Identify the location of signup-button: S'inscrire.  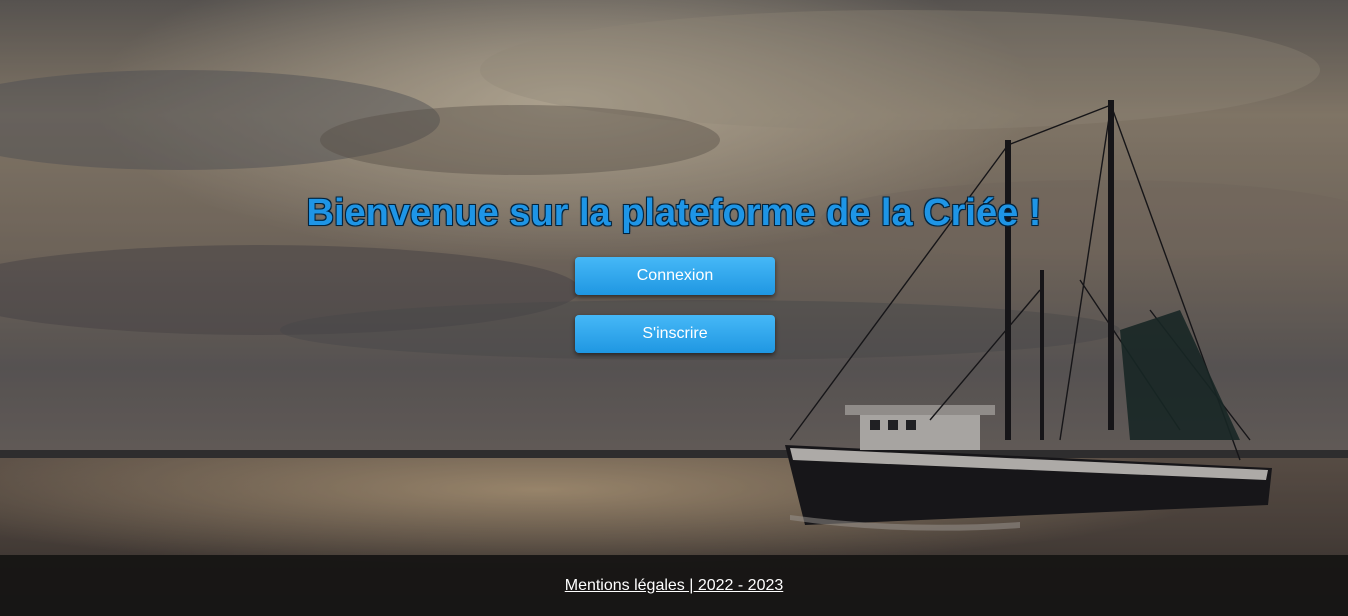
(675, 334).